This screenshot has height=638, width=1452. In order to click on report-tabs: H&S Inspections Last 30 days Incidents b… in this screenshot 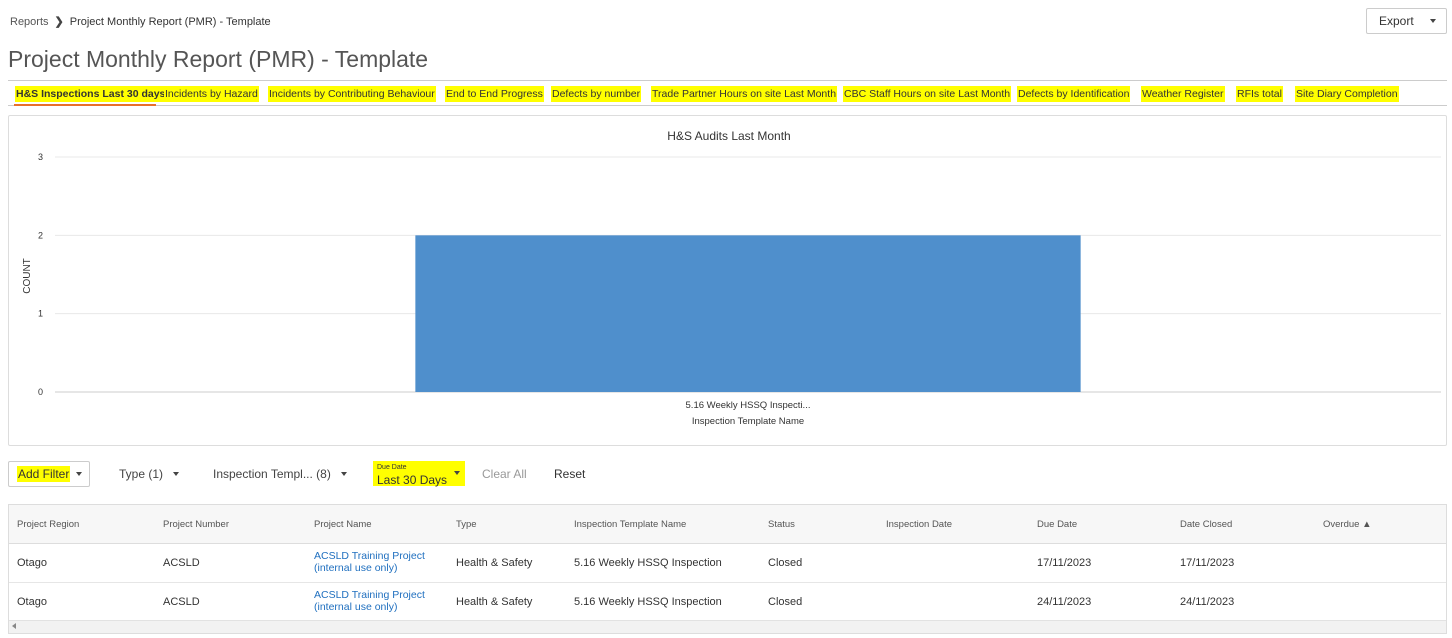, I will do `click(727, 93)`.